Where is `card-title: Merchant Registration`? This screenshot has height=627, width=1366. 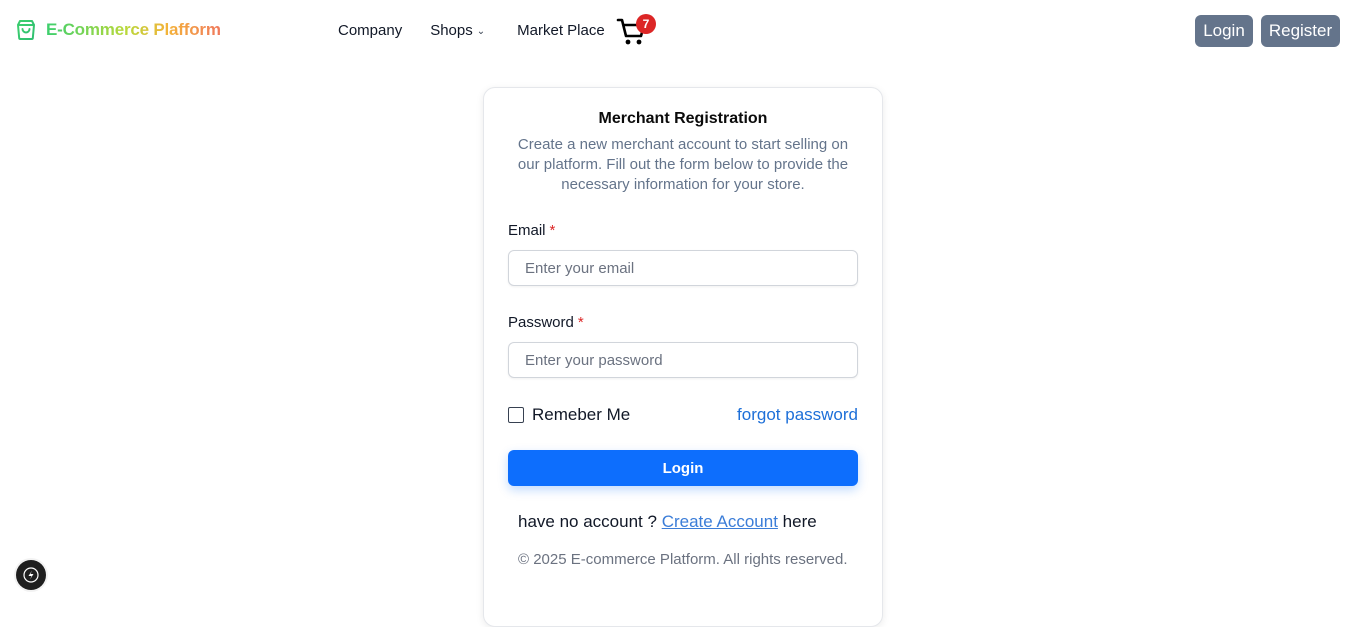 card-title: Merchant Registration is located at coordinates (683, 118).